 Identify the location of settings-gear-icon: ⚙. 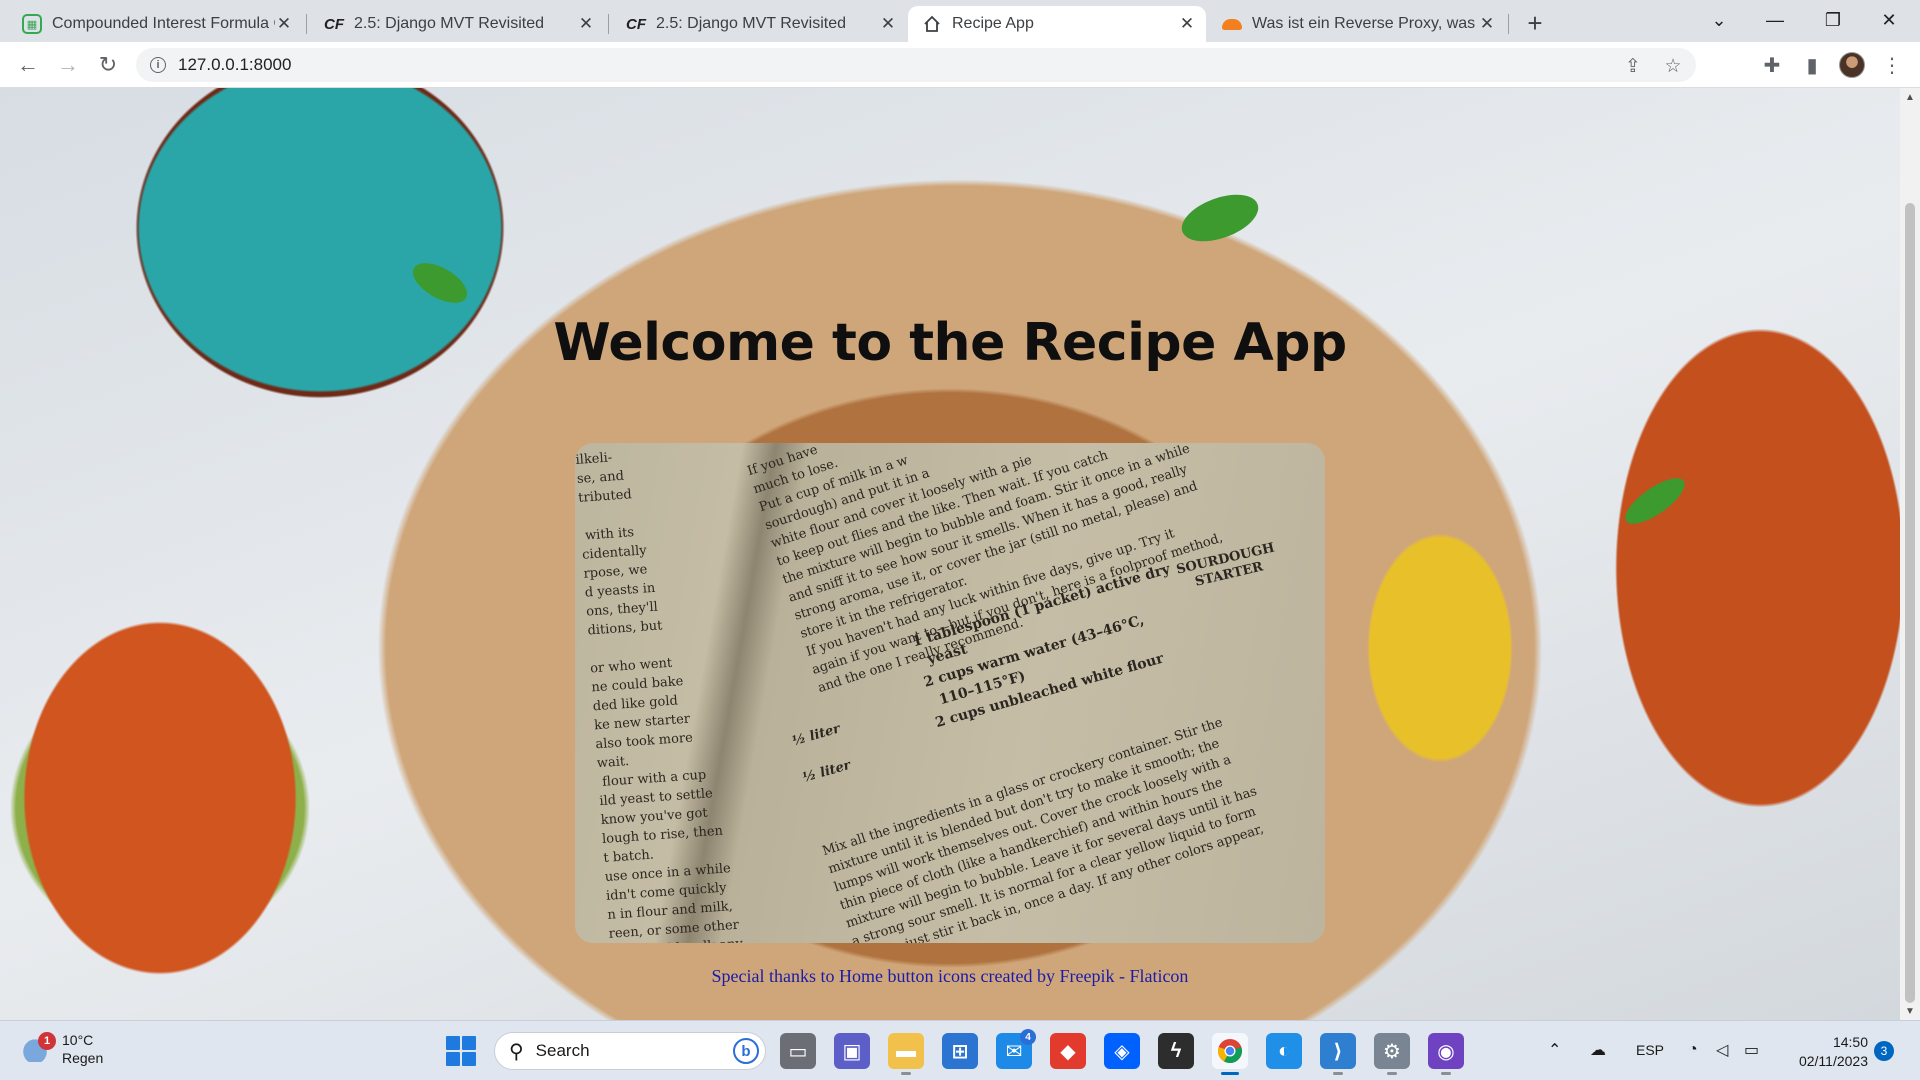
(1392, 1054).